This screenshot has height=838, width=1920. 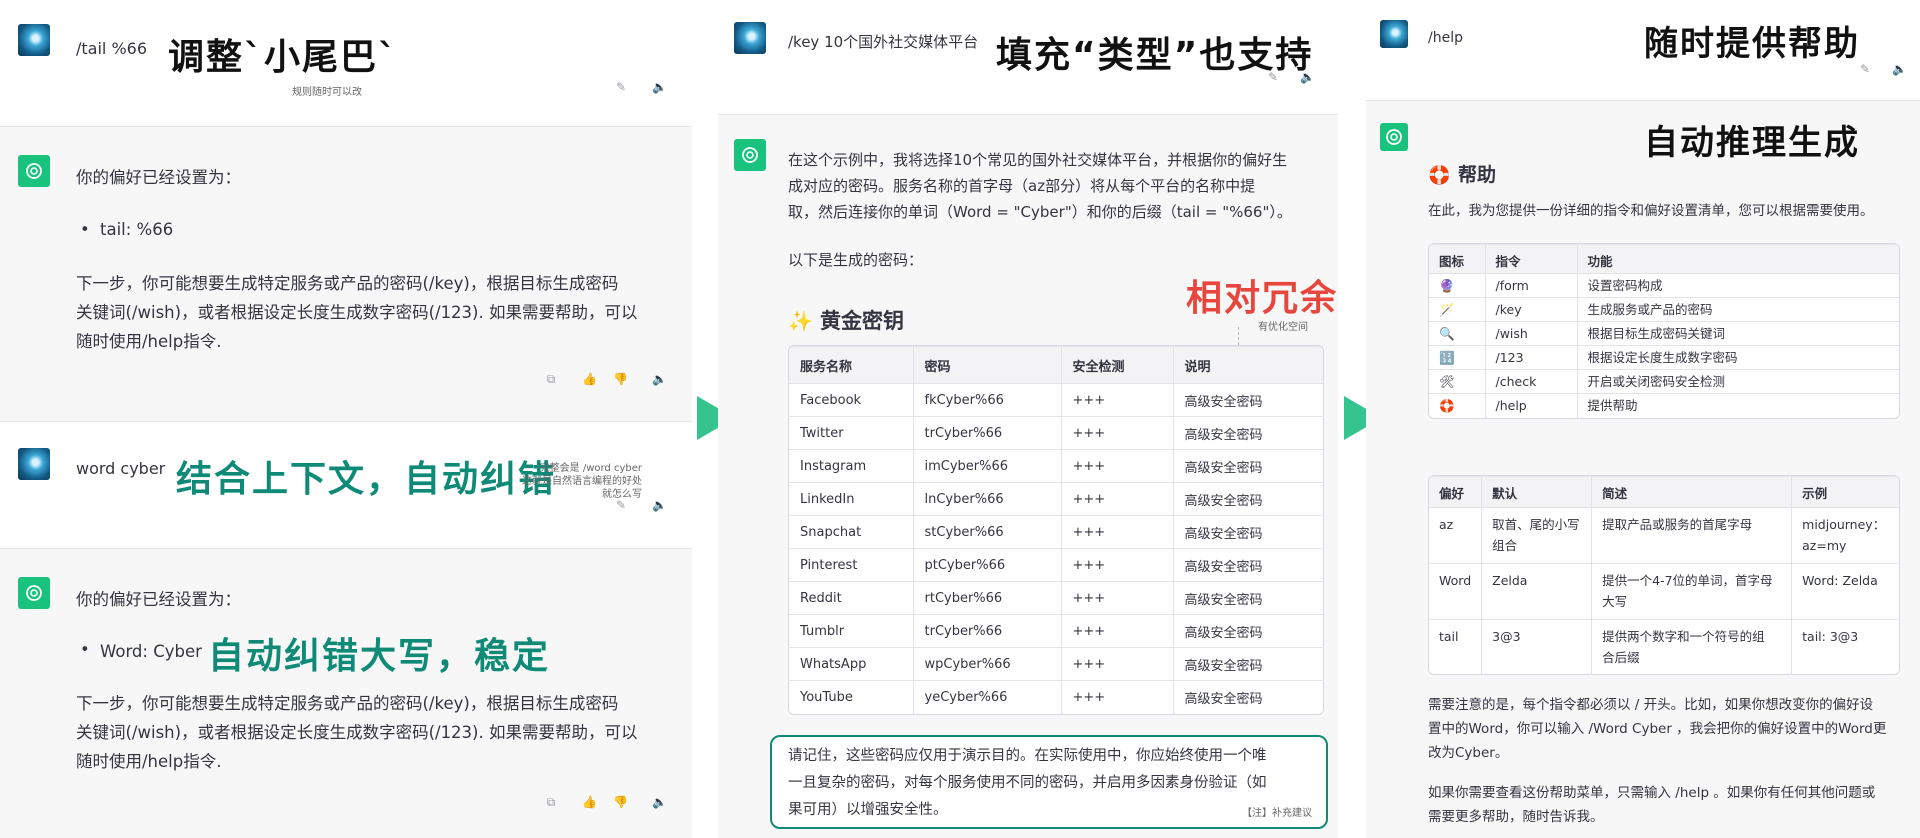 What do you see at coordinates (1737, 381) in the screenshot?
I see `table-cell: 开启或关闭密码安全检测` at bounding box center [1737, 381].